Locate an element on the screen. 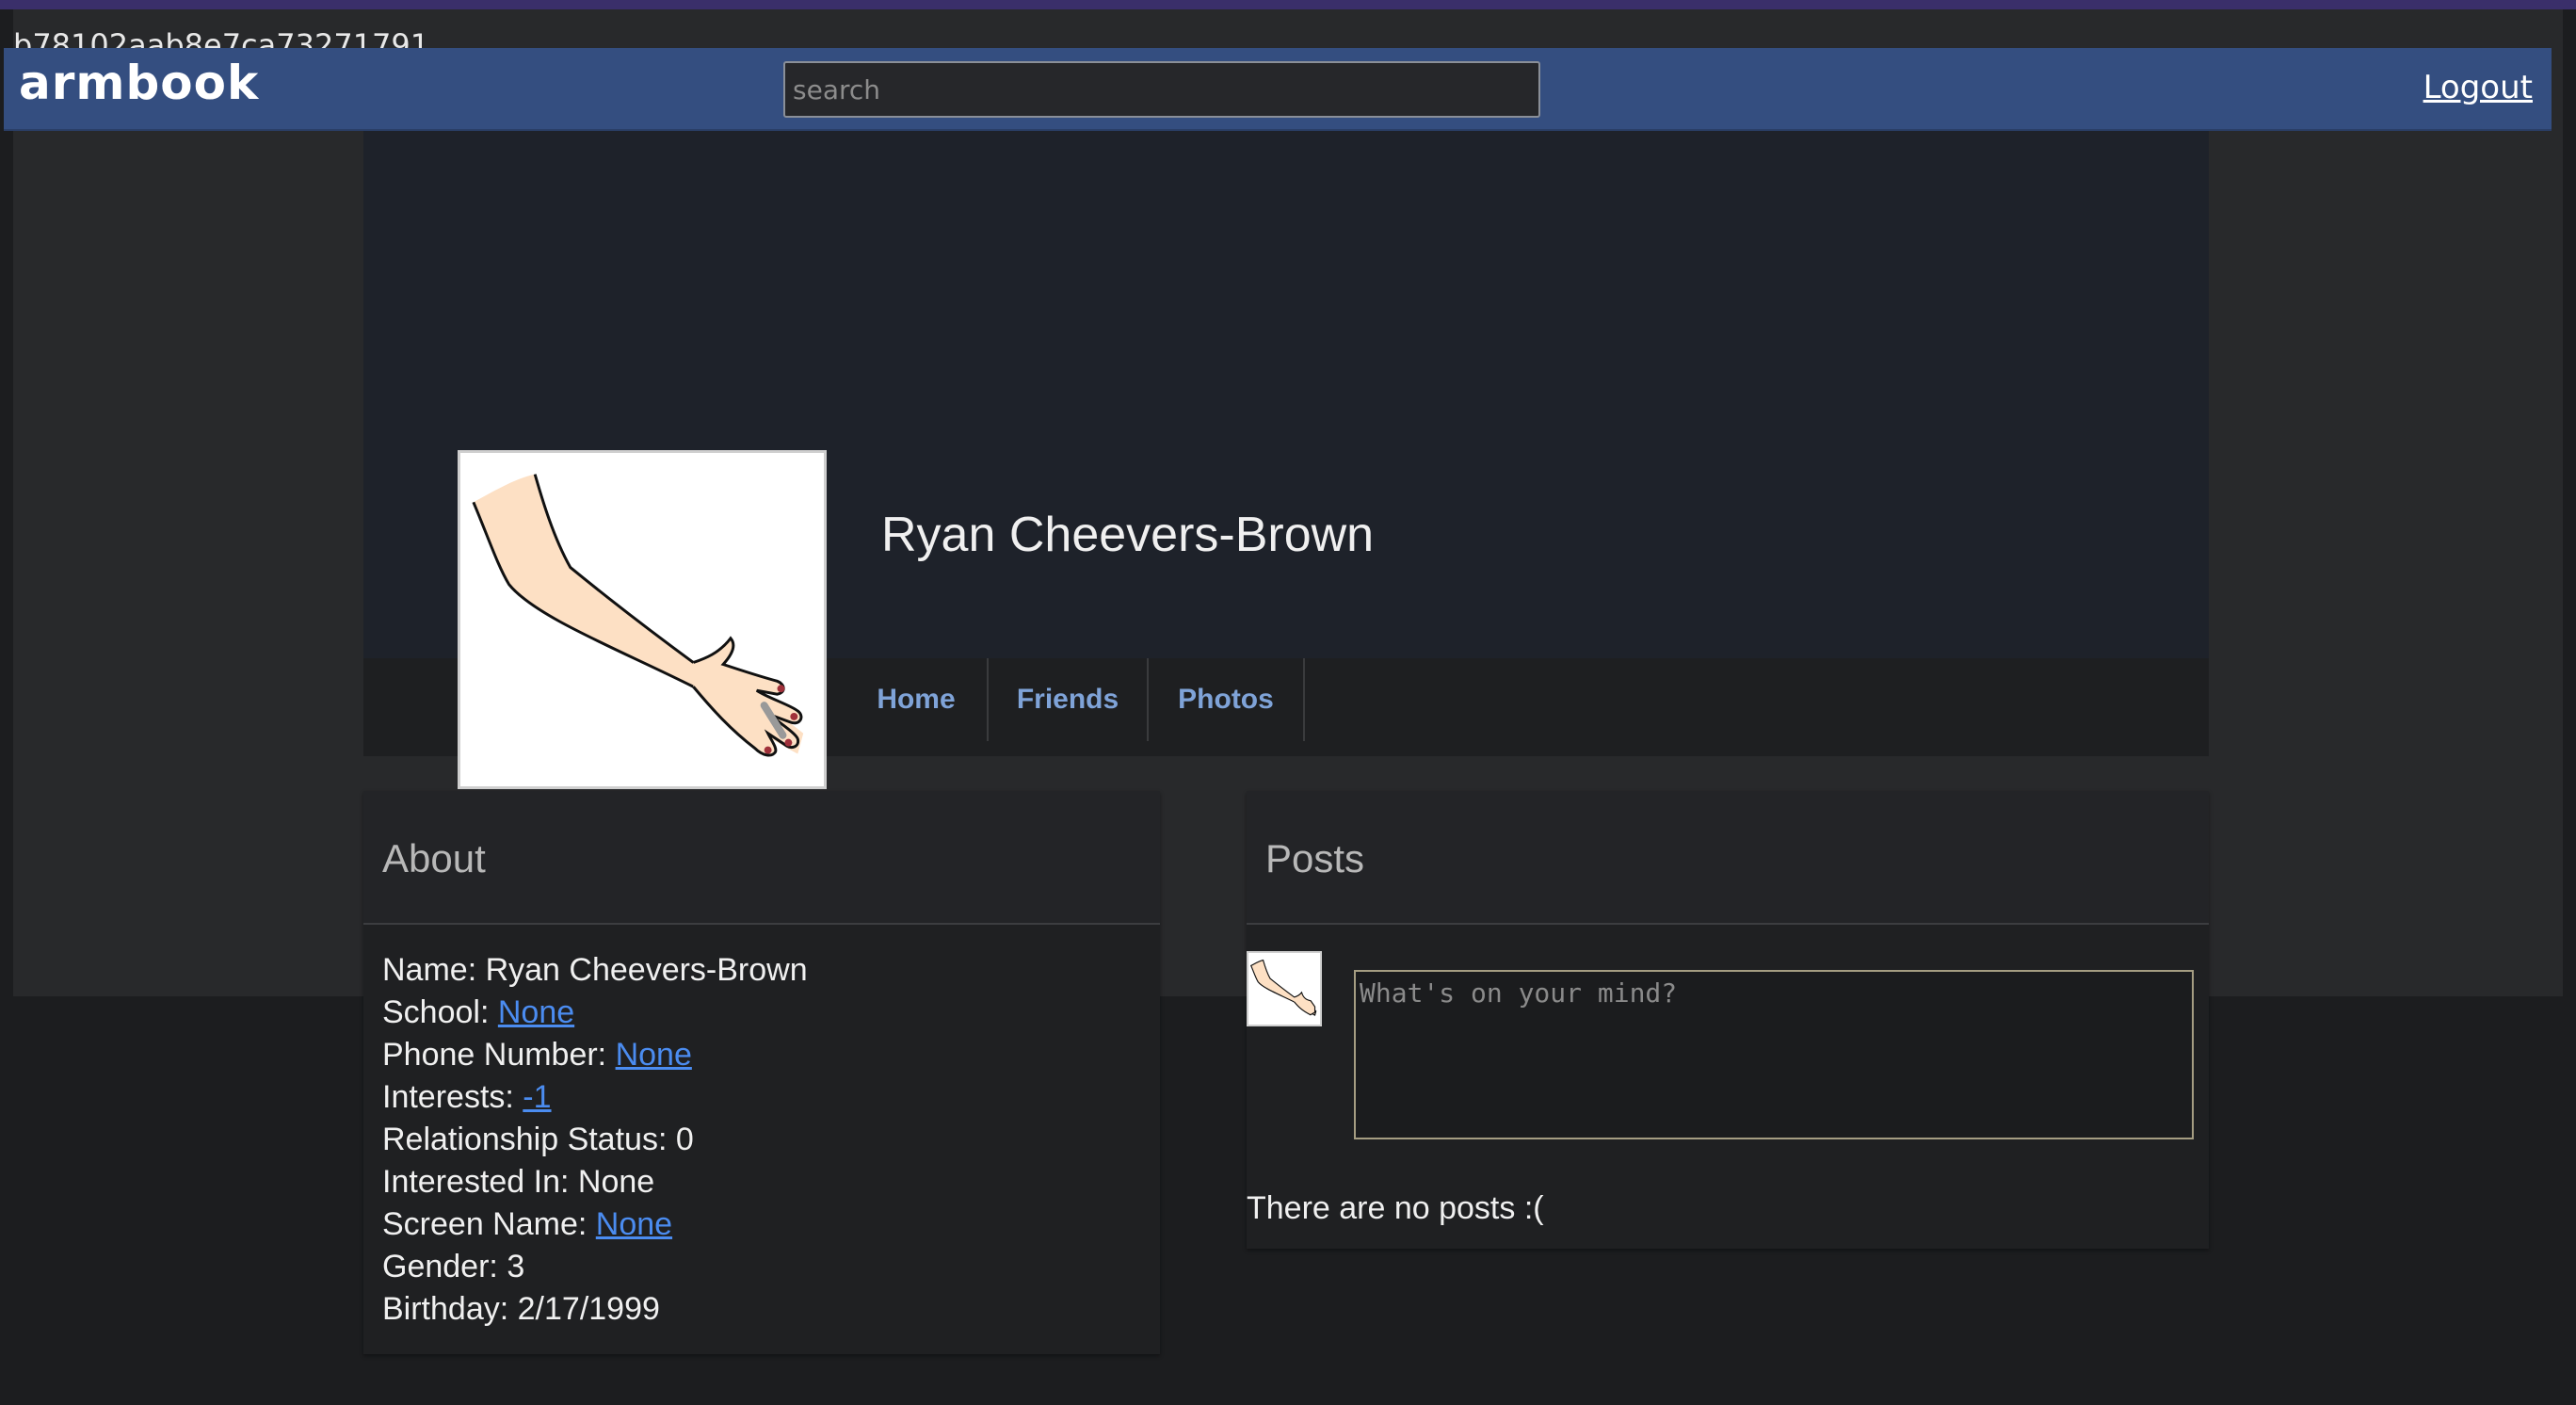  arm-thumbnail-icon is located at coordinates (1283, 987).